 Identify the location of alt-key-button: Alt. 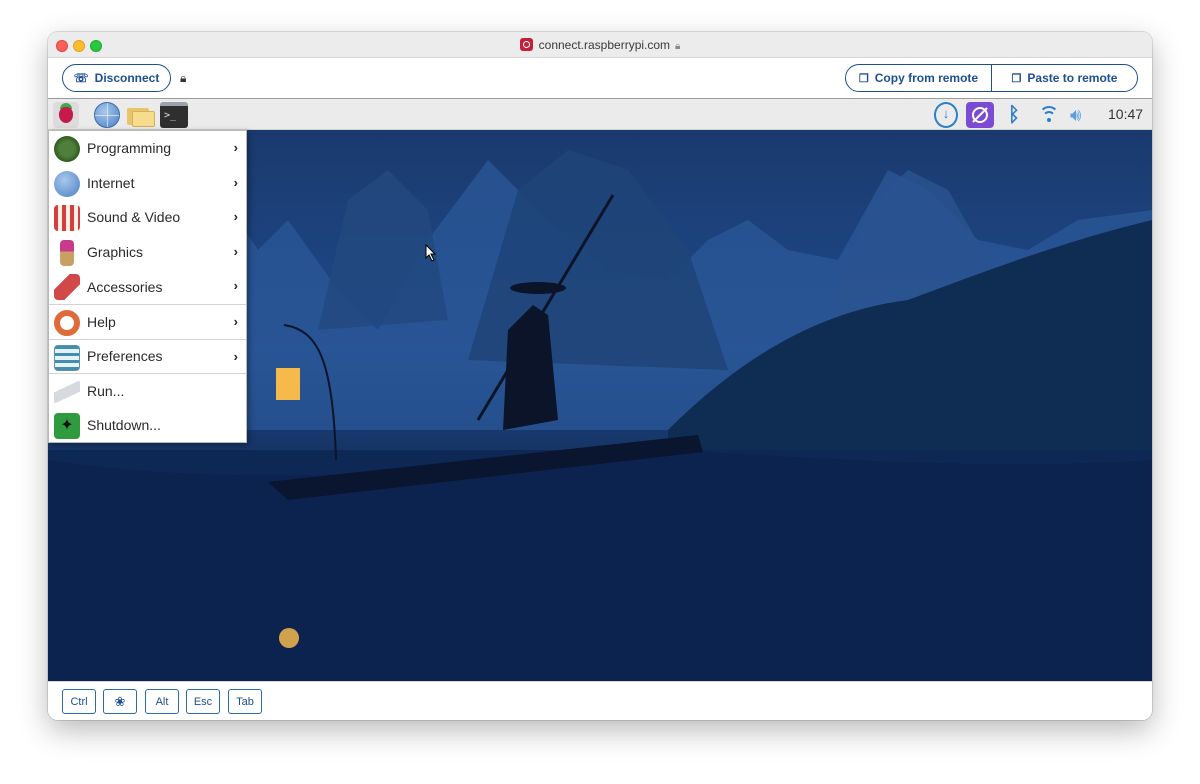
(162, 701).